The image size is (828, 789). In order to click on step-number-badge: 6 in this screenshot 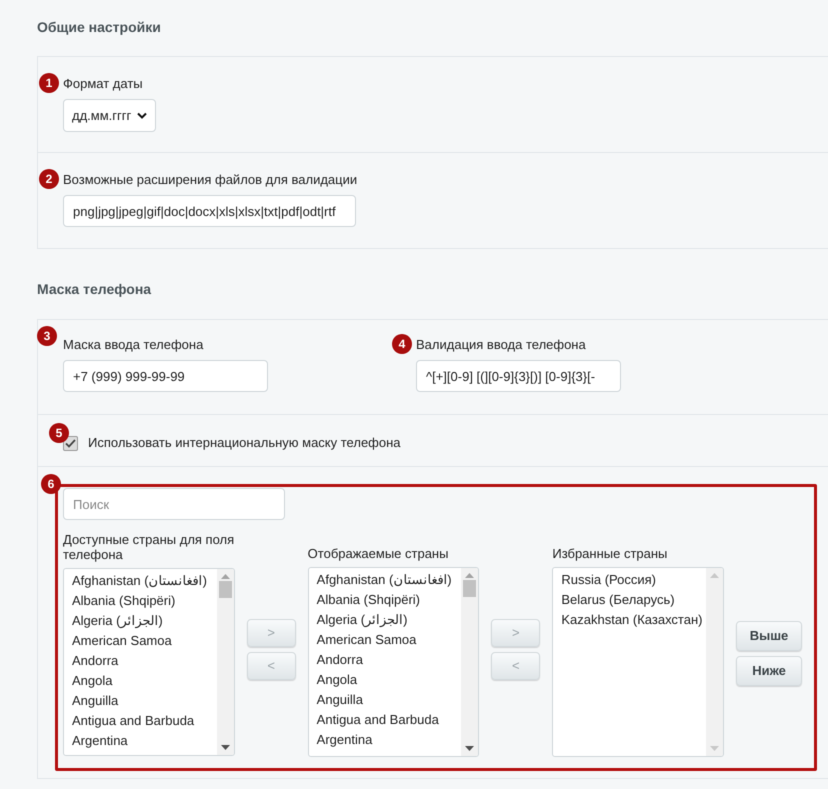, I will do `click(51, 484)`.